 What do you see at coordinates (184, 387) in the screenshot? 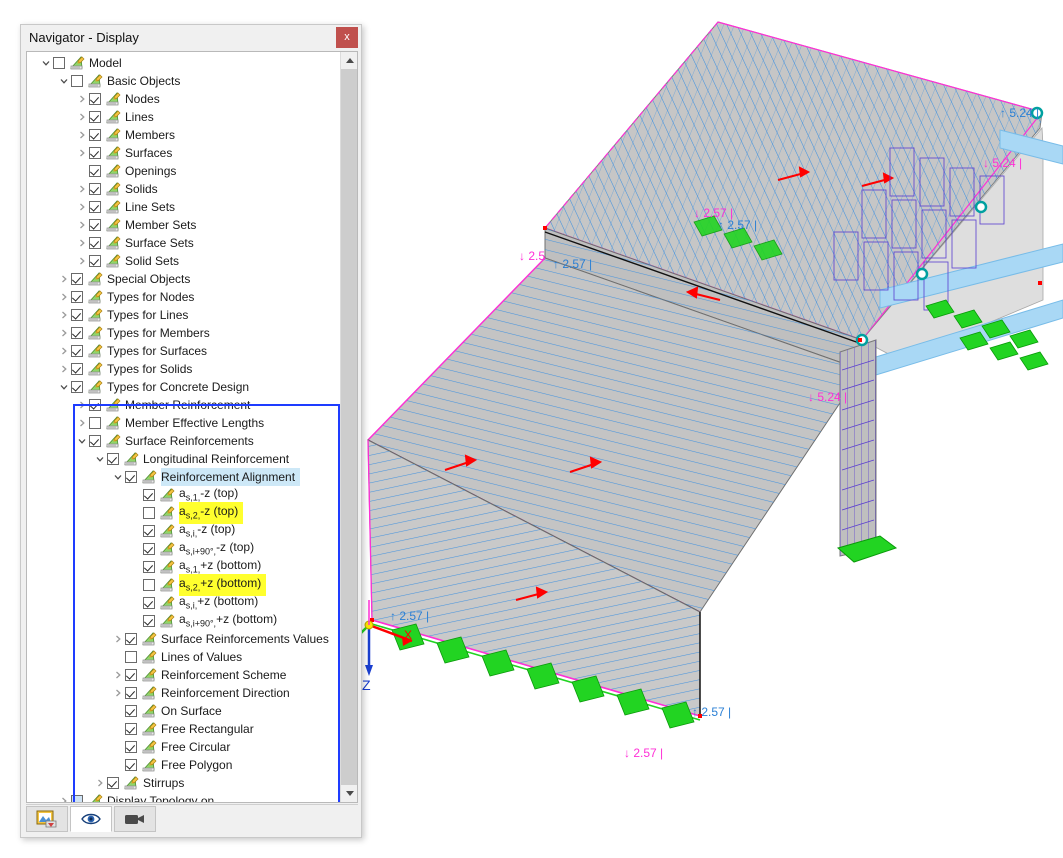
I see `tree-item: Types for Concrete Design` at bounding box center [184, 387].